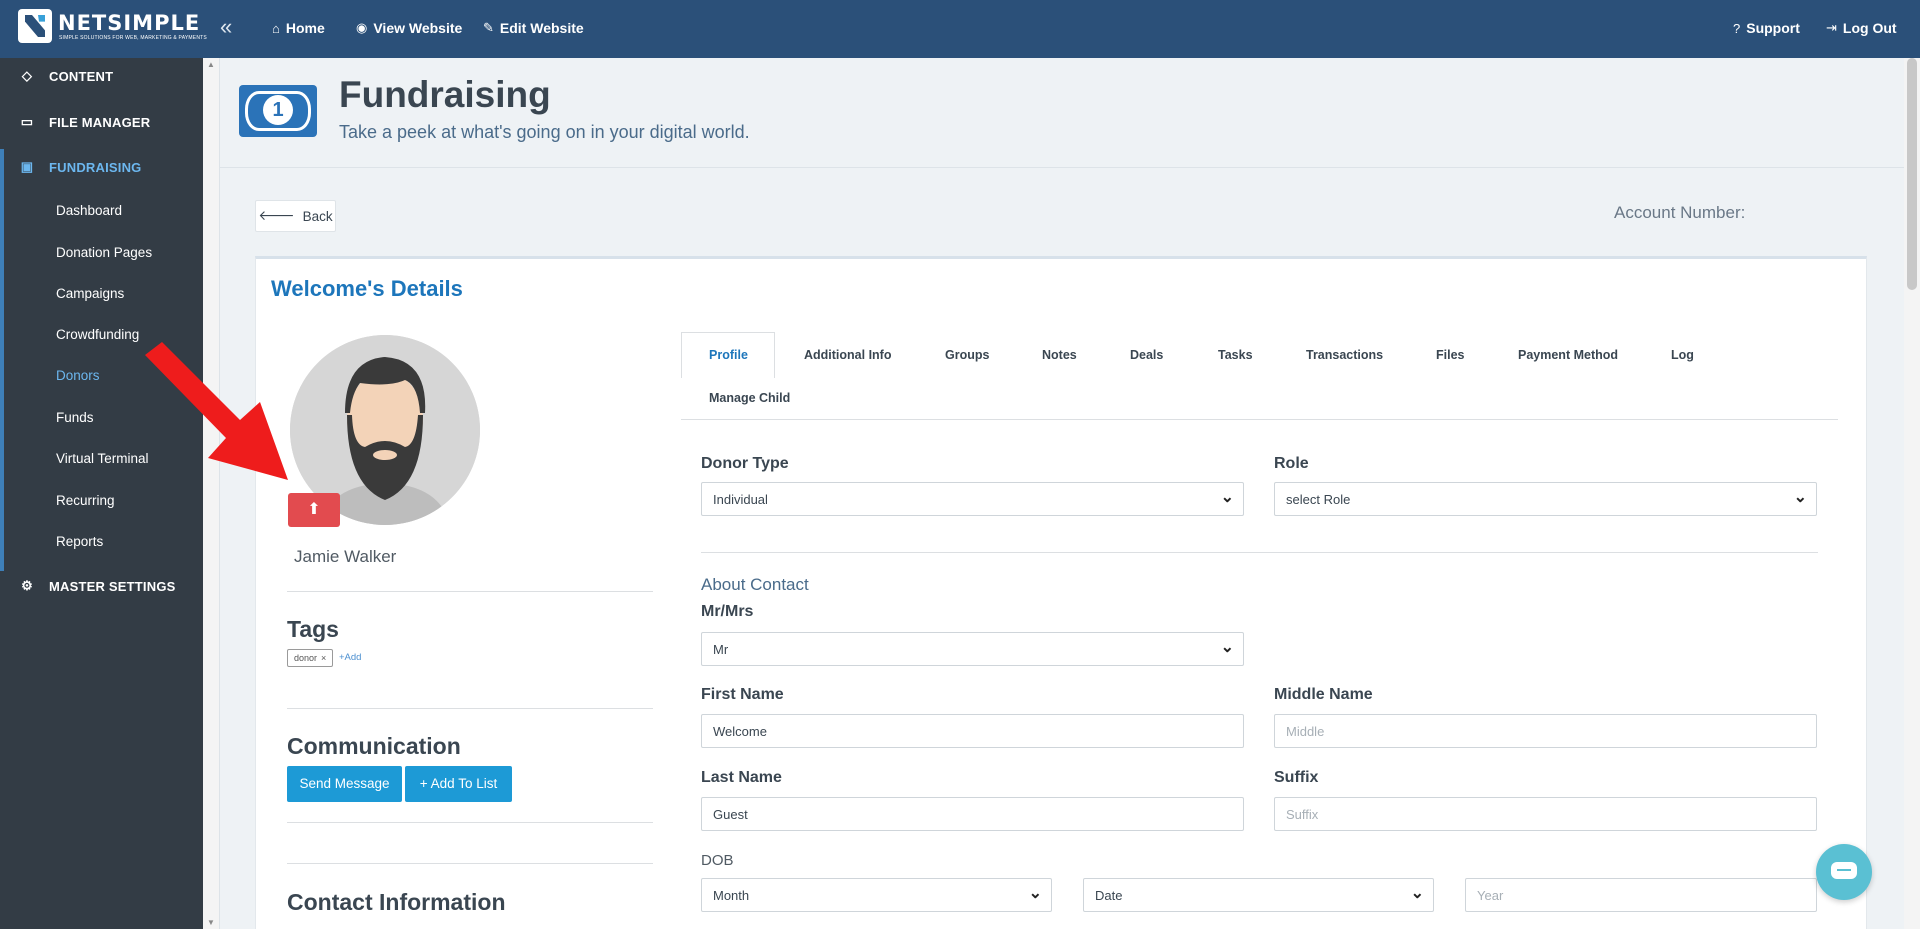 Image resolution: width=1920 pixels, height=929 pixels. Describe the element at coordinates (1568, 355) in the screenshot. I see `tab-payment-method: Payment Method` at that location.